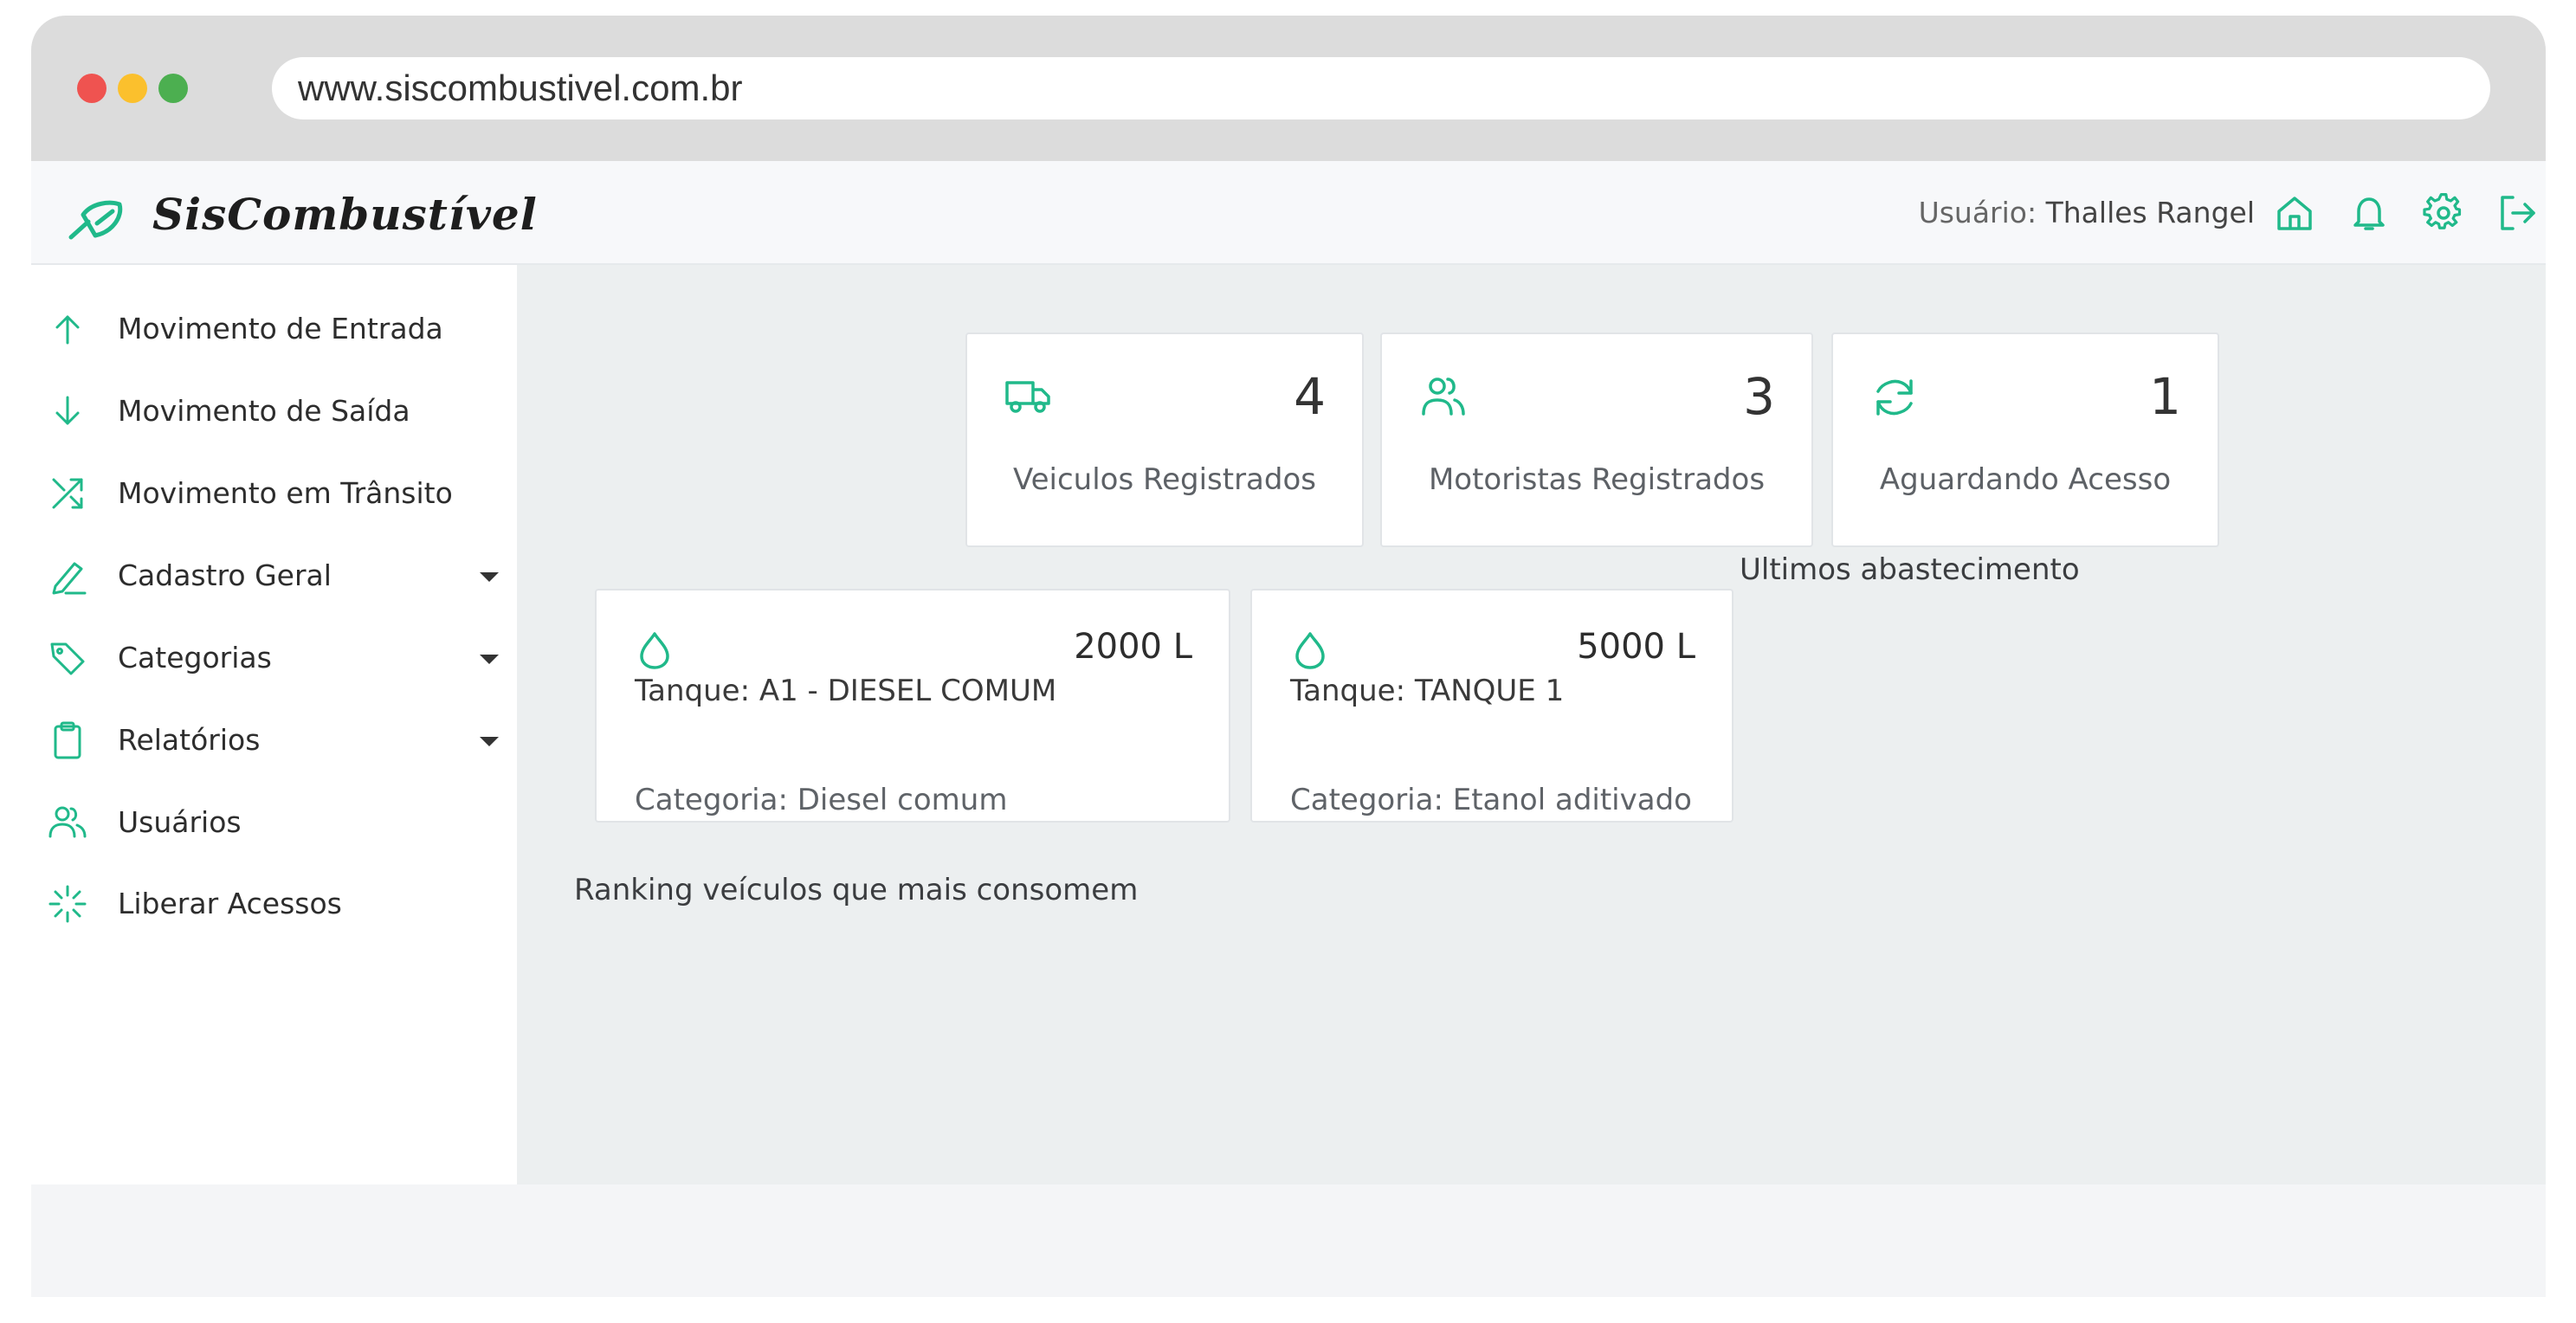 The height and width of the screenshot is (1323, 2576). What do you see at coordinates (1288, 213) in the screenshot?
I see `app-header: SisCombustível Usuário: Thalles Rangel` at bounding box center [1288, 213].